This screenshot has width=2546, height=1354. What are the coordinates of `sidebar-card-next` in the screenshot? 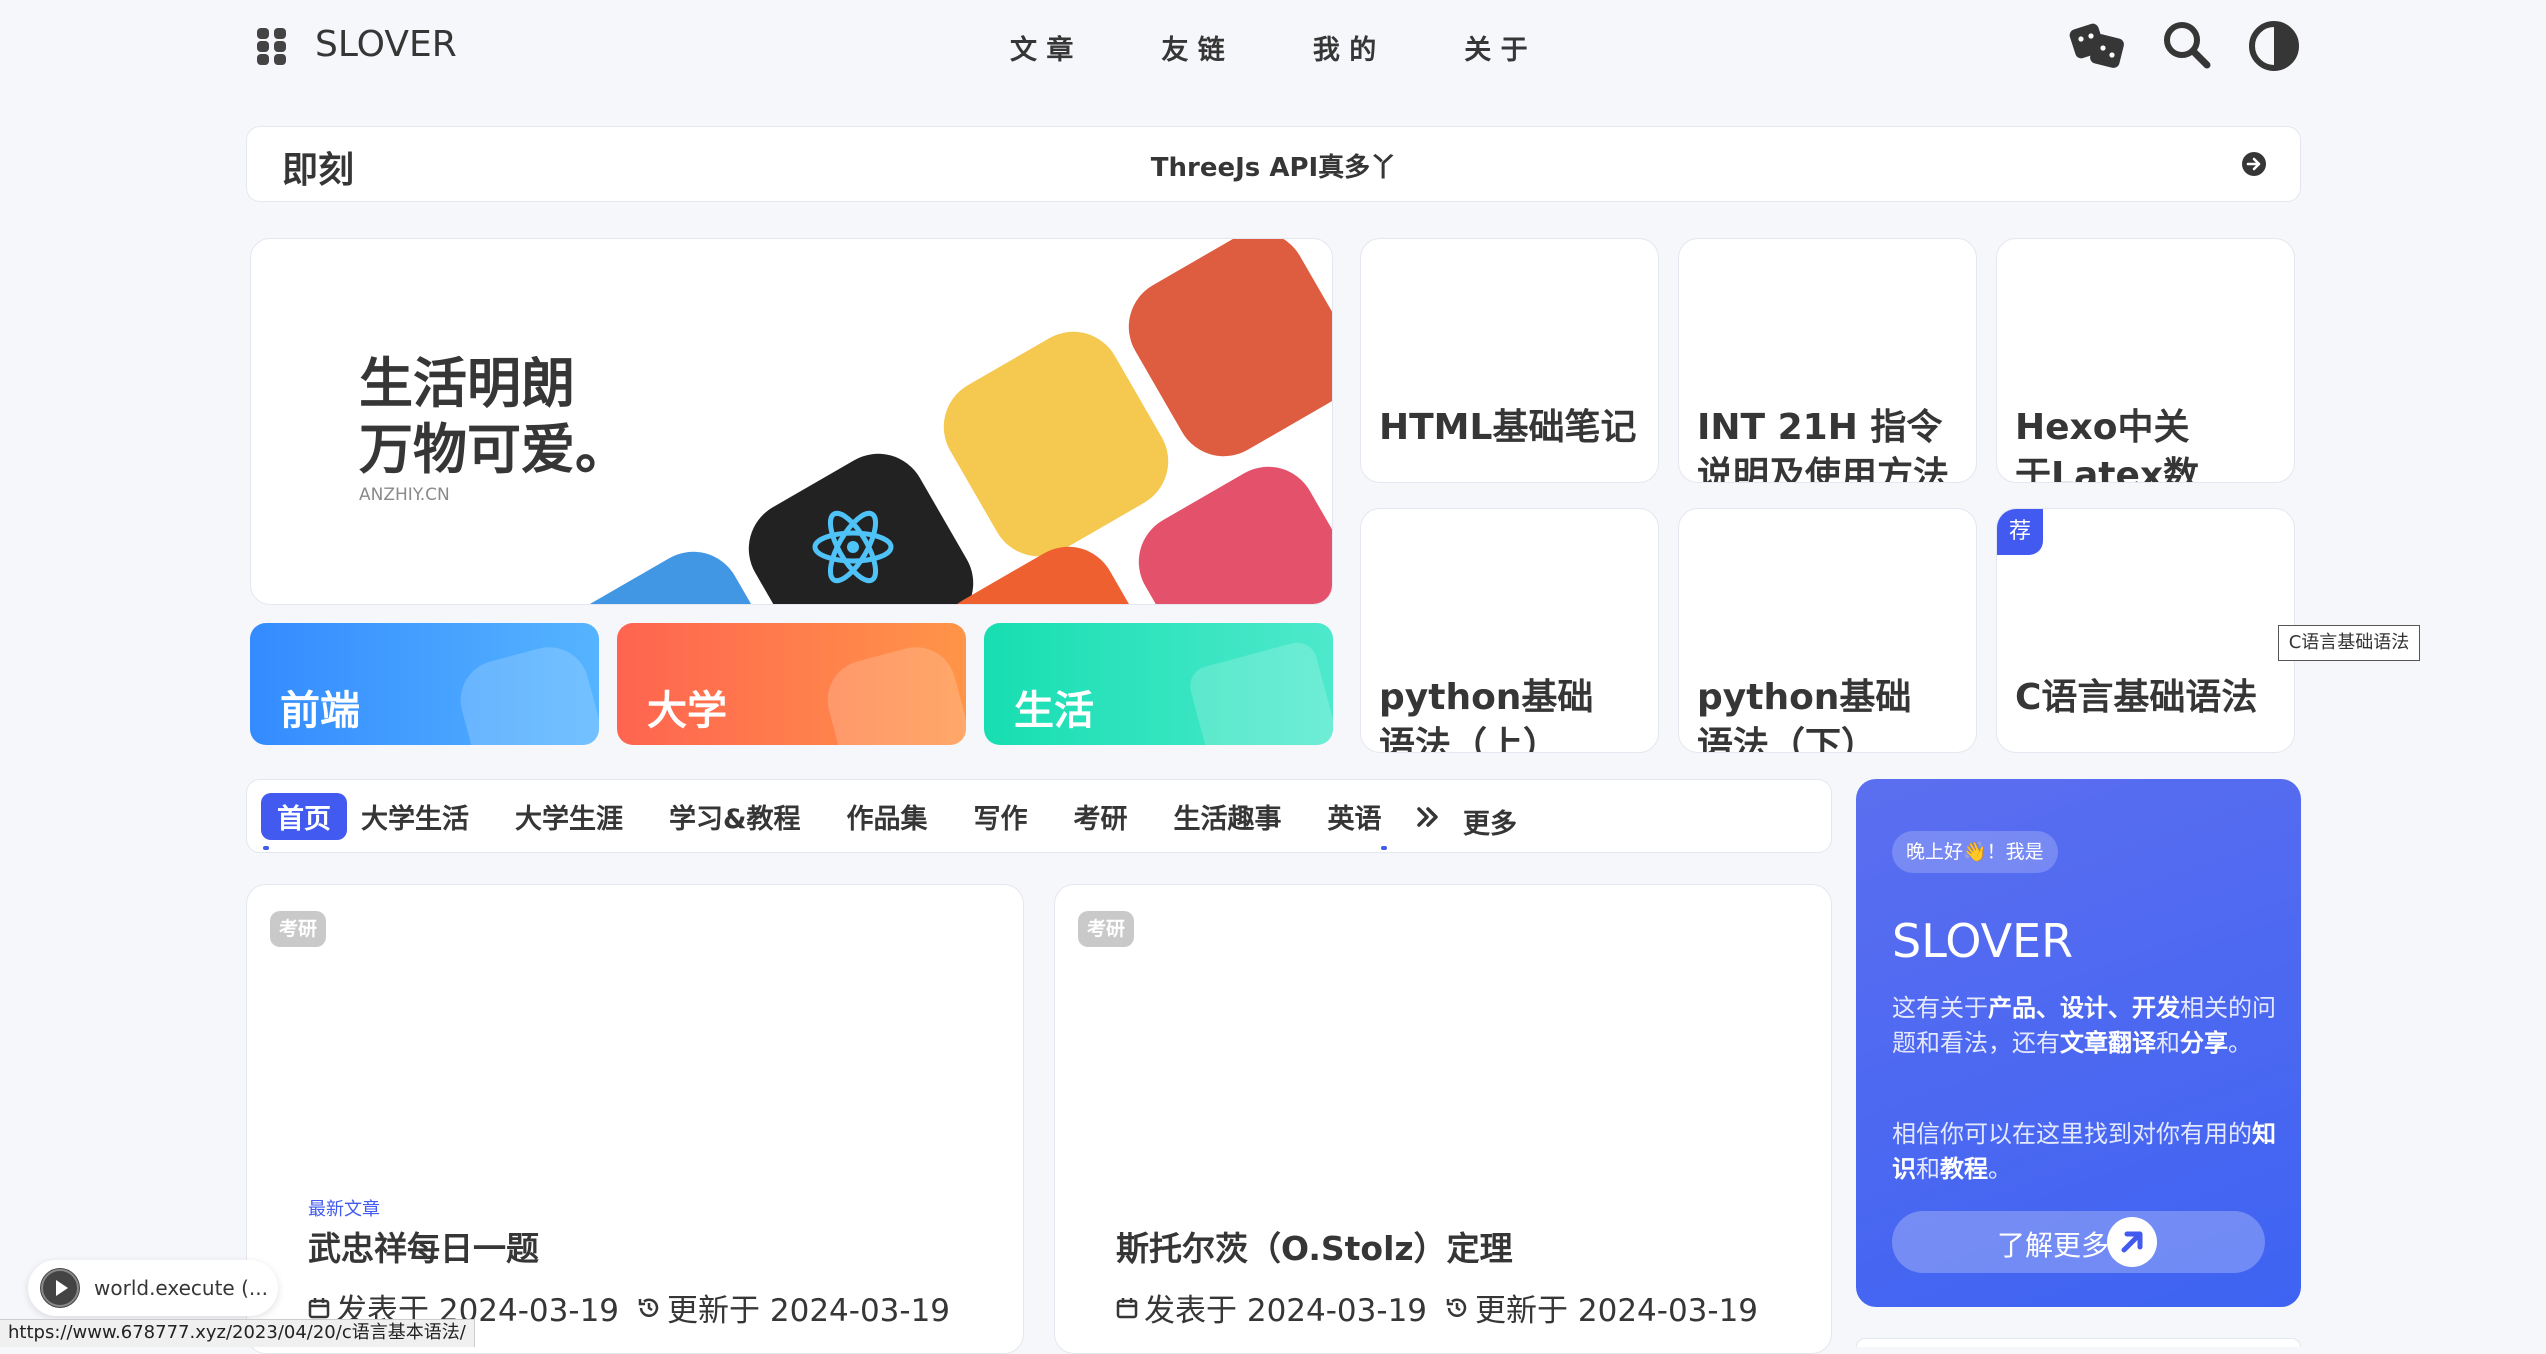 It's located at (2078, 1342).